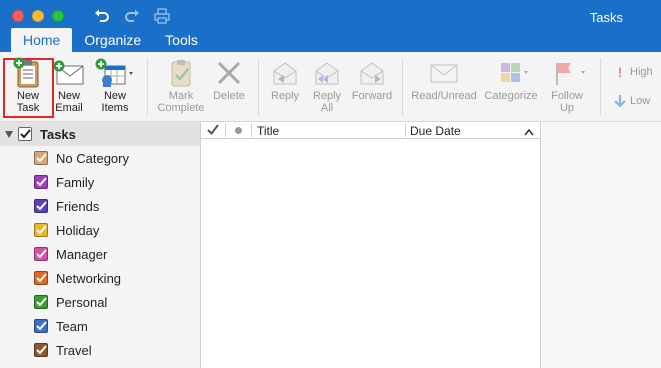  What do you see at coordinates (115, 73) in the screenshot?
I see `new-items-icon` at bounding box center [115, 73].